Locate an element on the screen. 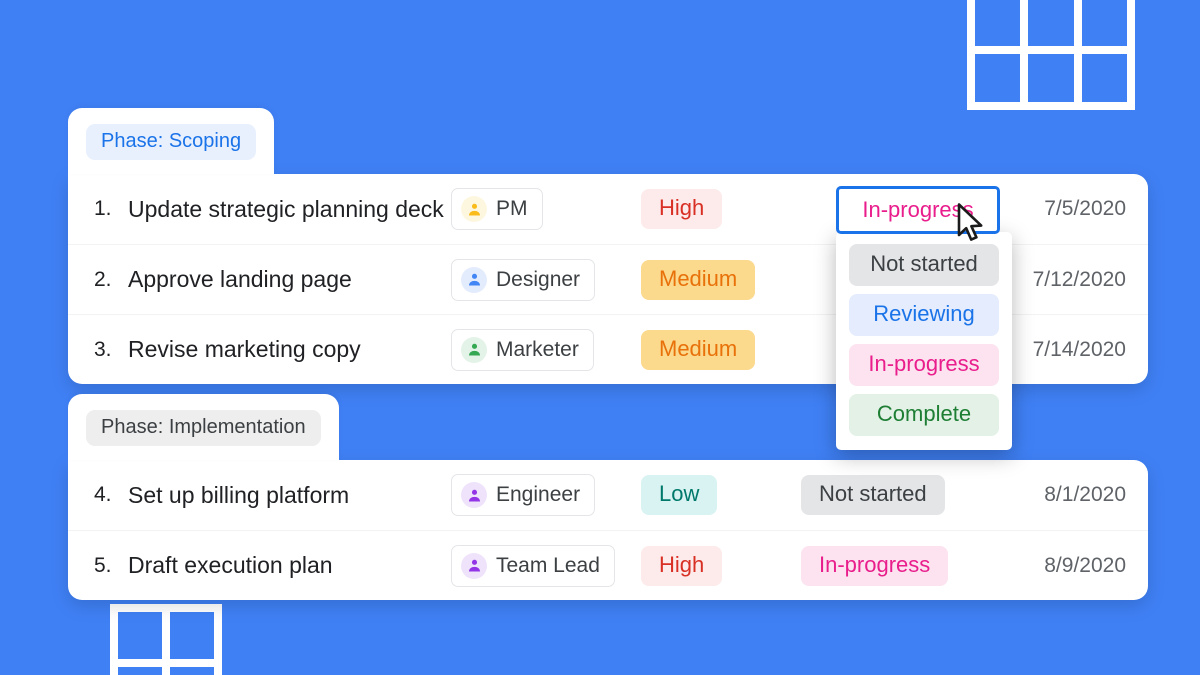 The width and height of the screenshot is (1200, 675). row-number: 3. is located at coordinates (103, 349).